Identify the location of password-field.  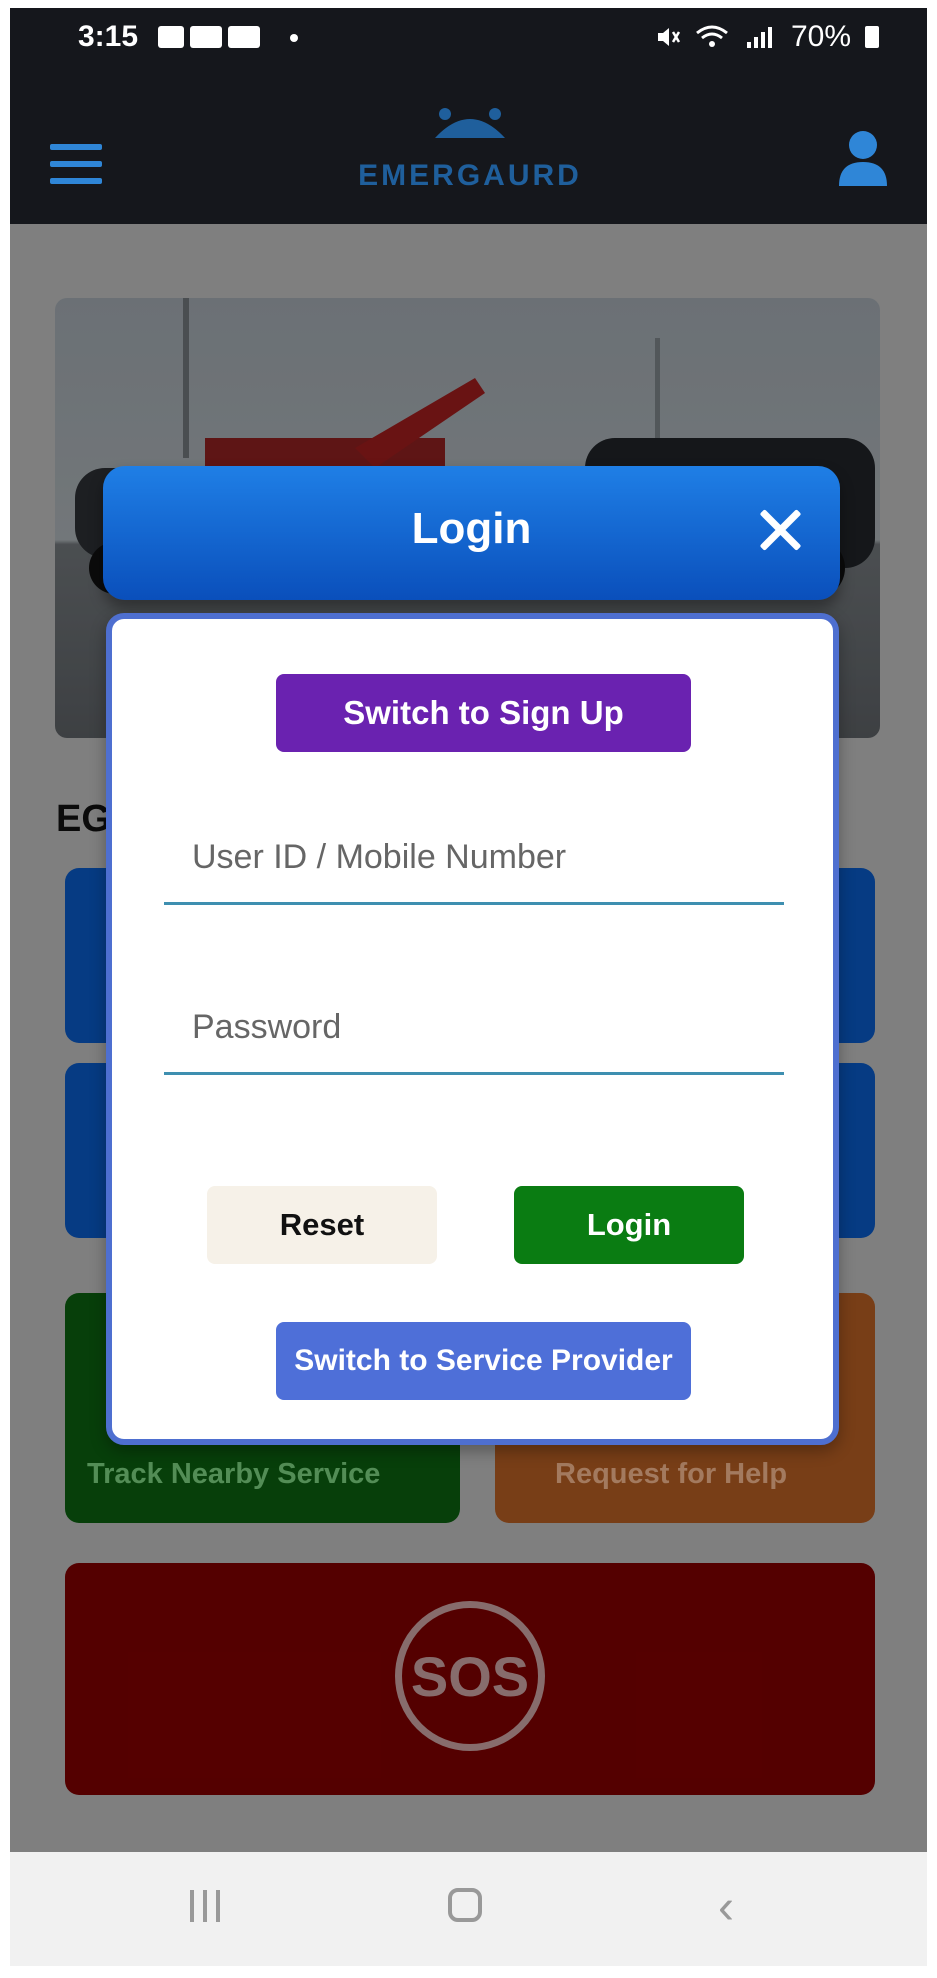
(474, 1028).